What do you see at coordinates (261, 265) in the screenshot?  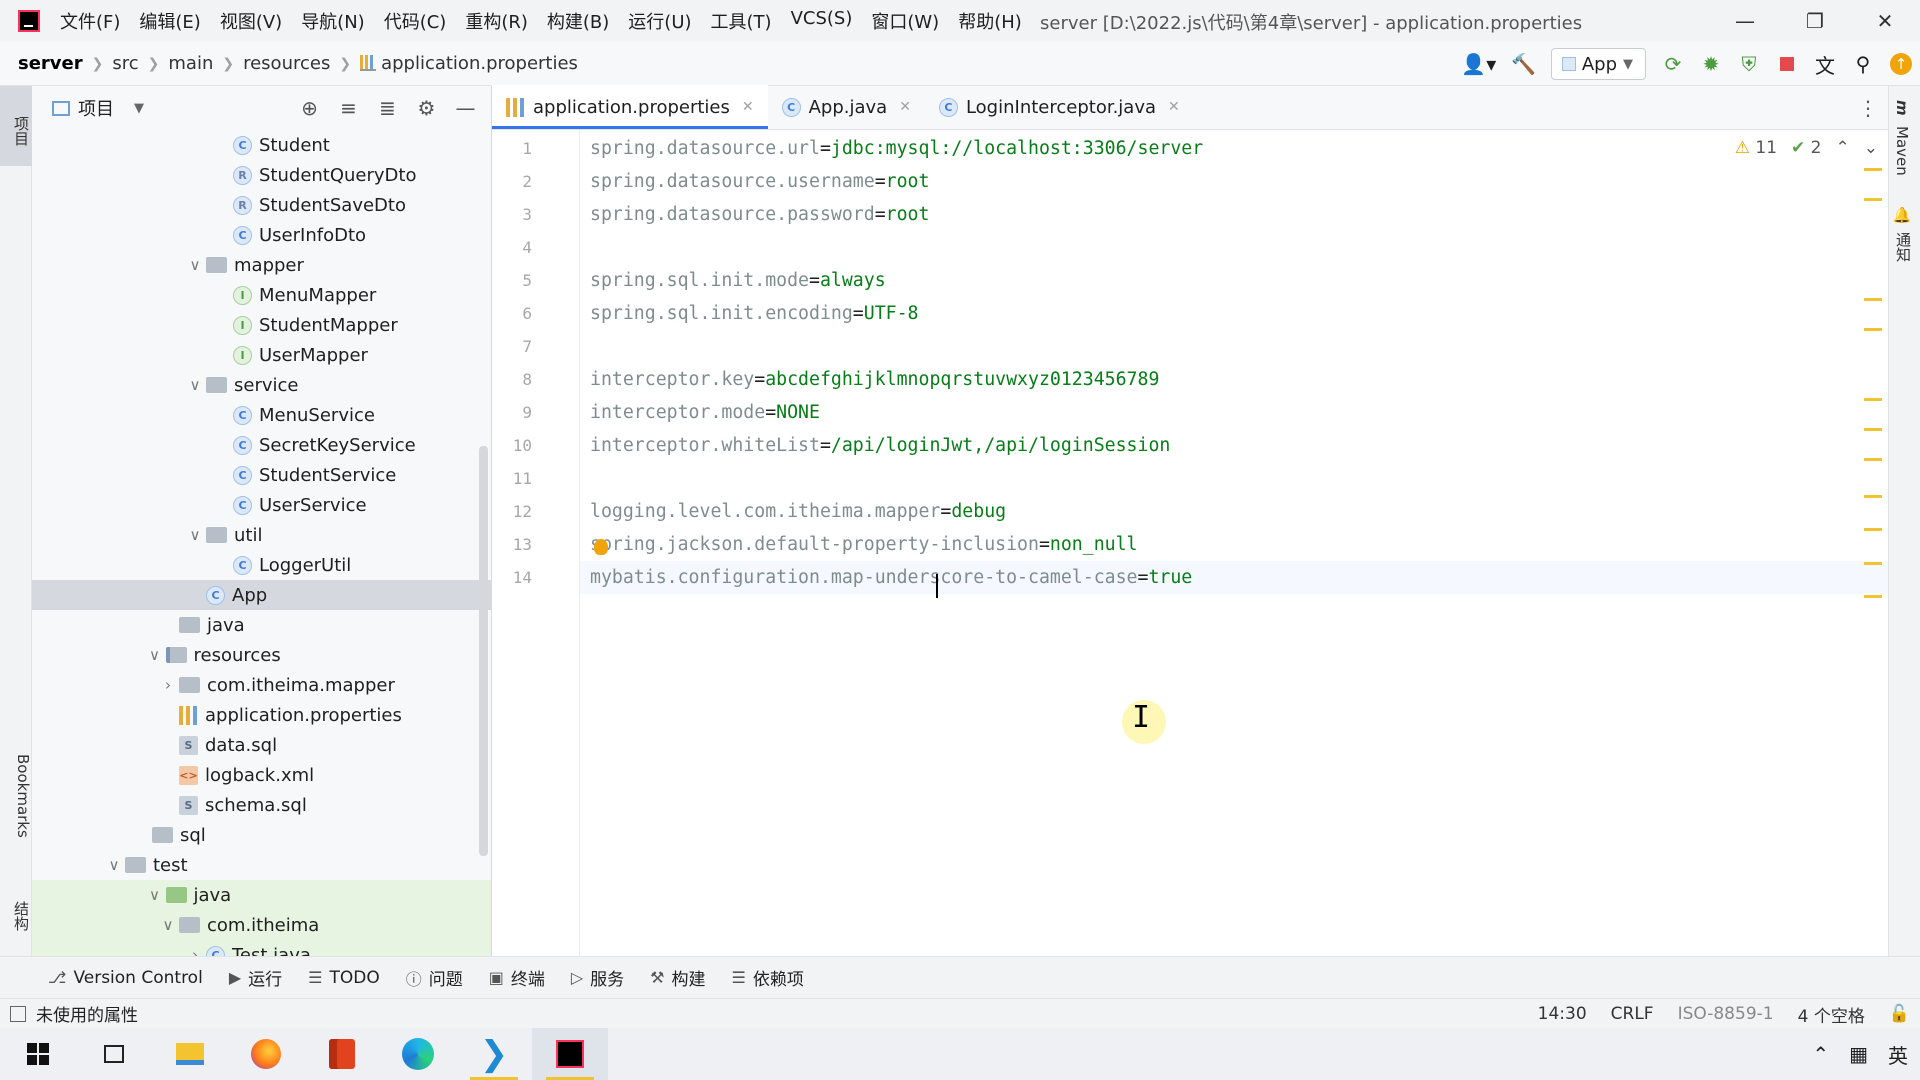 I see `tree-folder-row: ∨ mapper` at bounding box center [261, 265].